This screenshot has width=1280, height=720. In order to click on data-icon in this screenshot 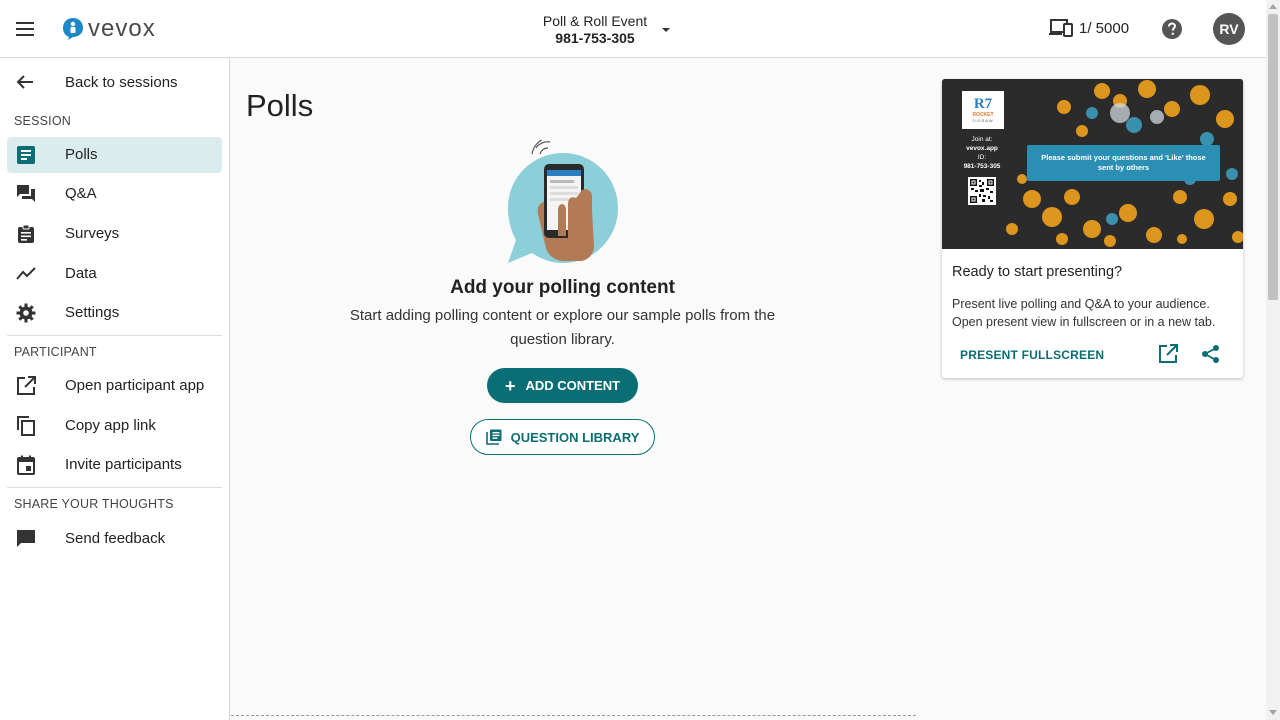, I will do `click(26, 273)`.